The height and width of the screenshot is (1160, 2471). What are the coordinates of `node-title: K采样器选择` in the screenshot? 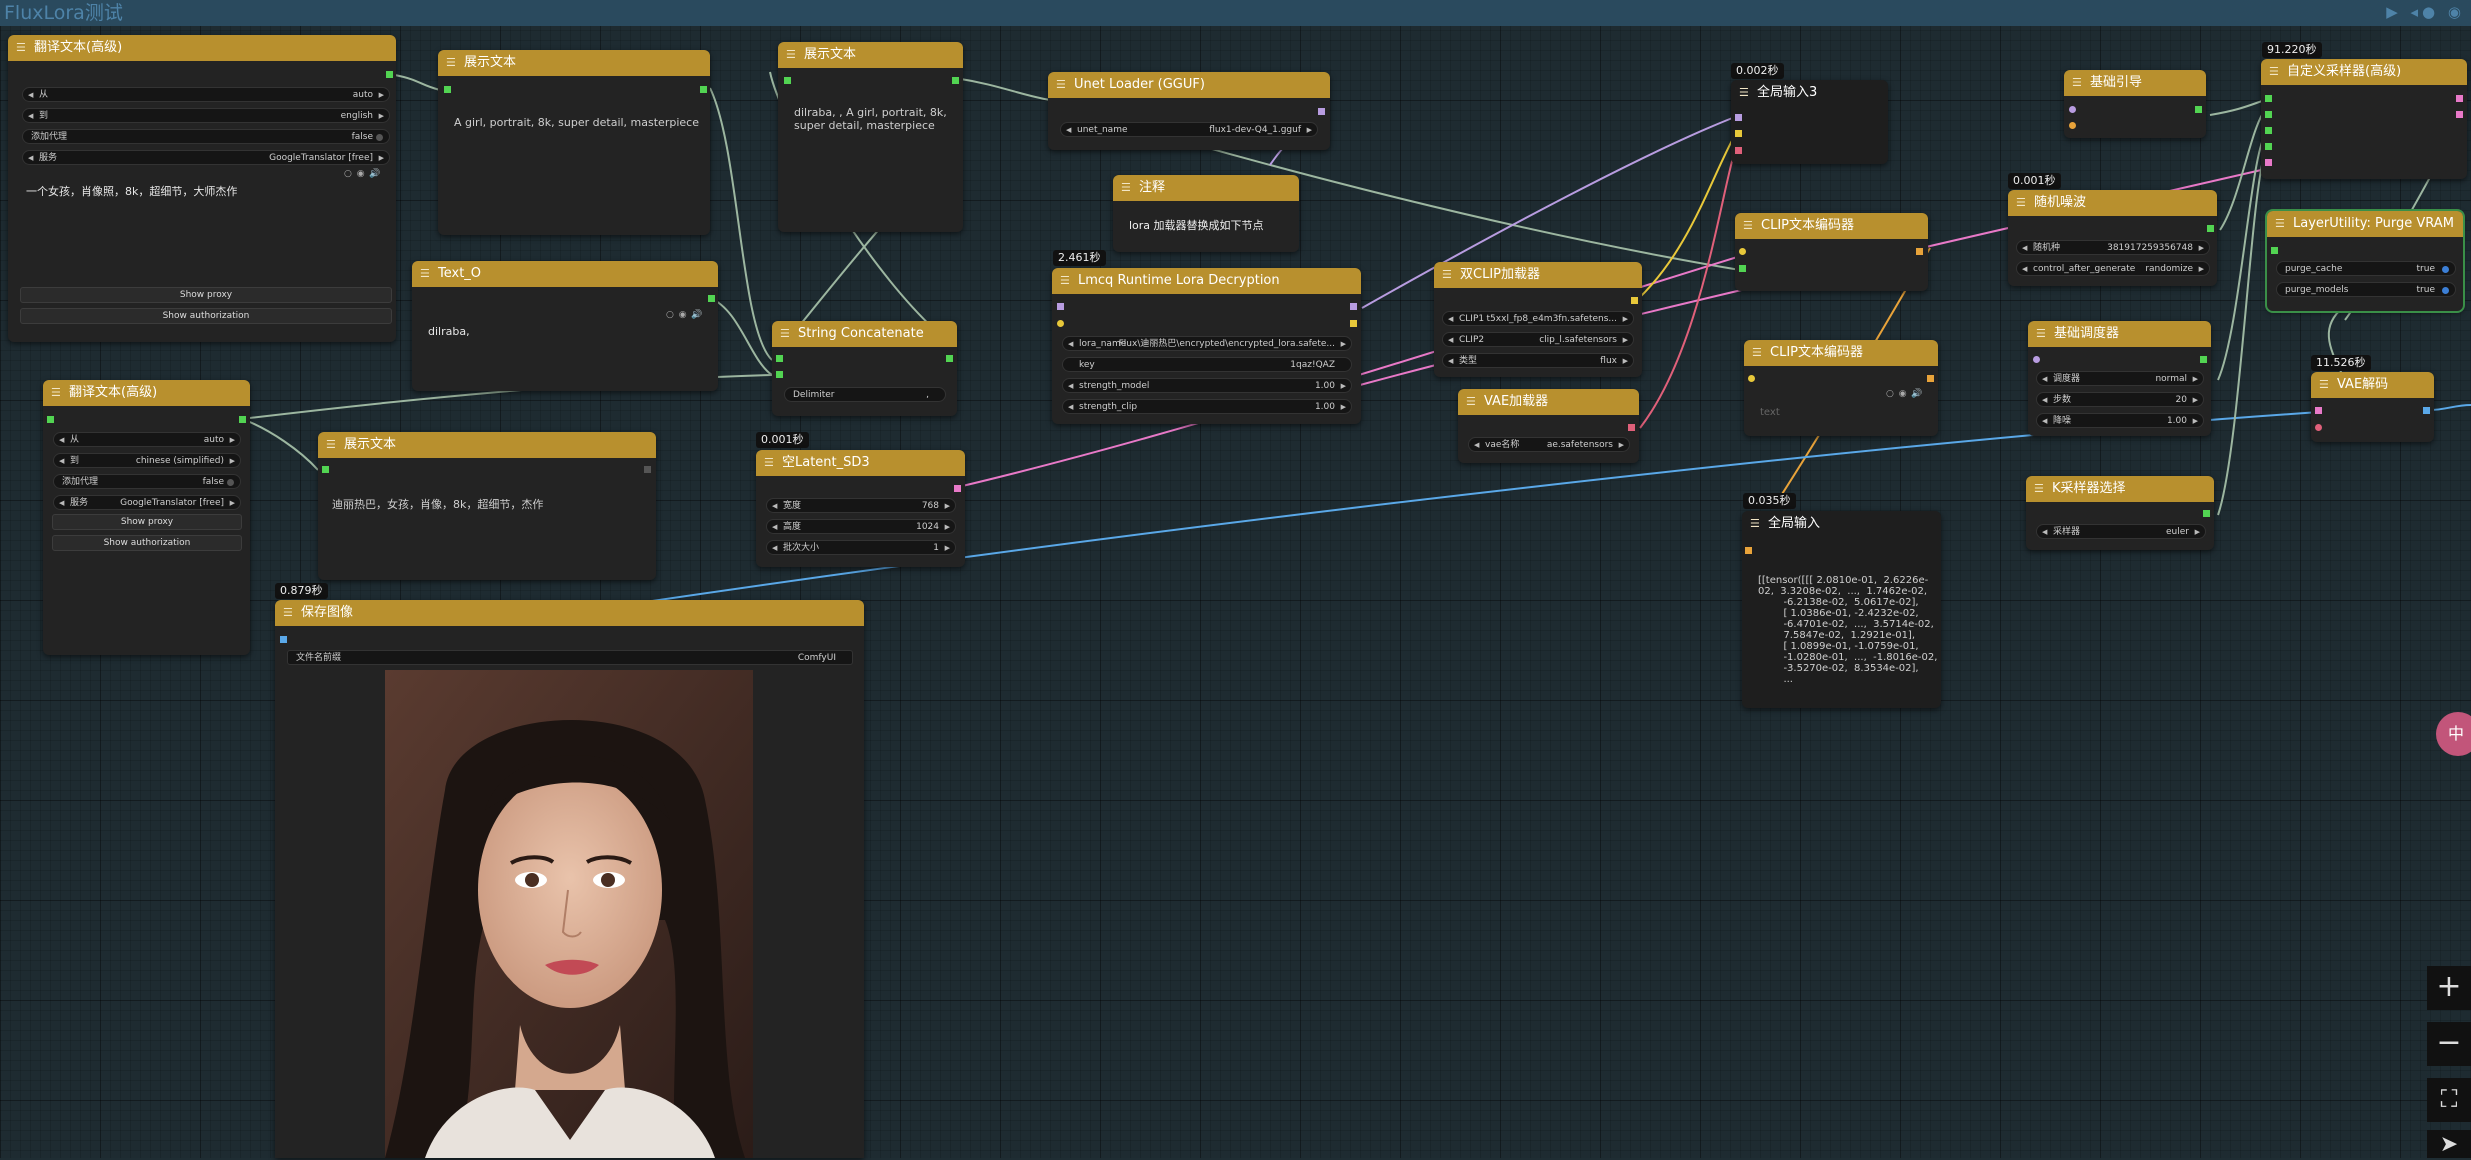 It's located at (2120, 489).